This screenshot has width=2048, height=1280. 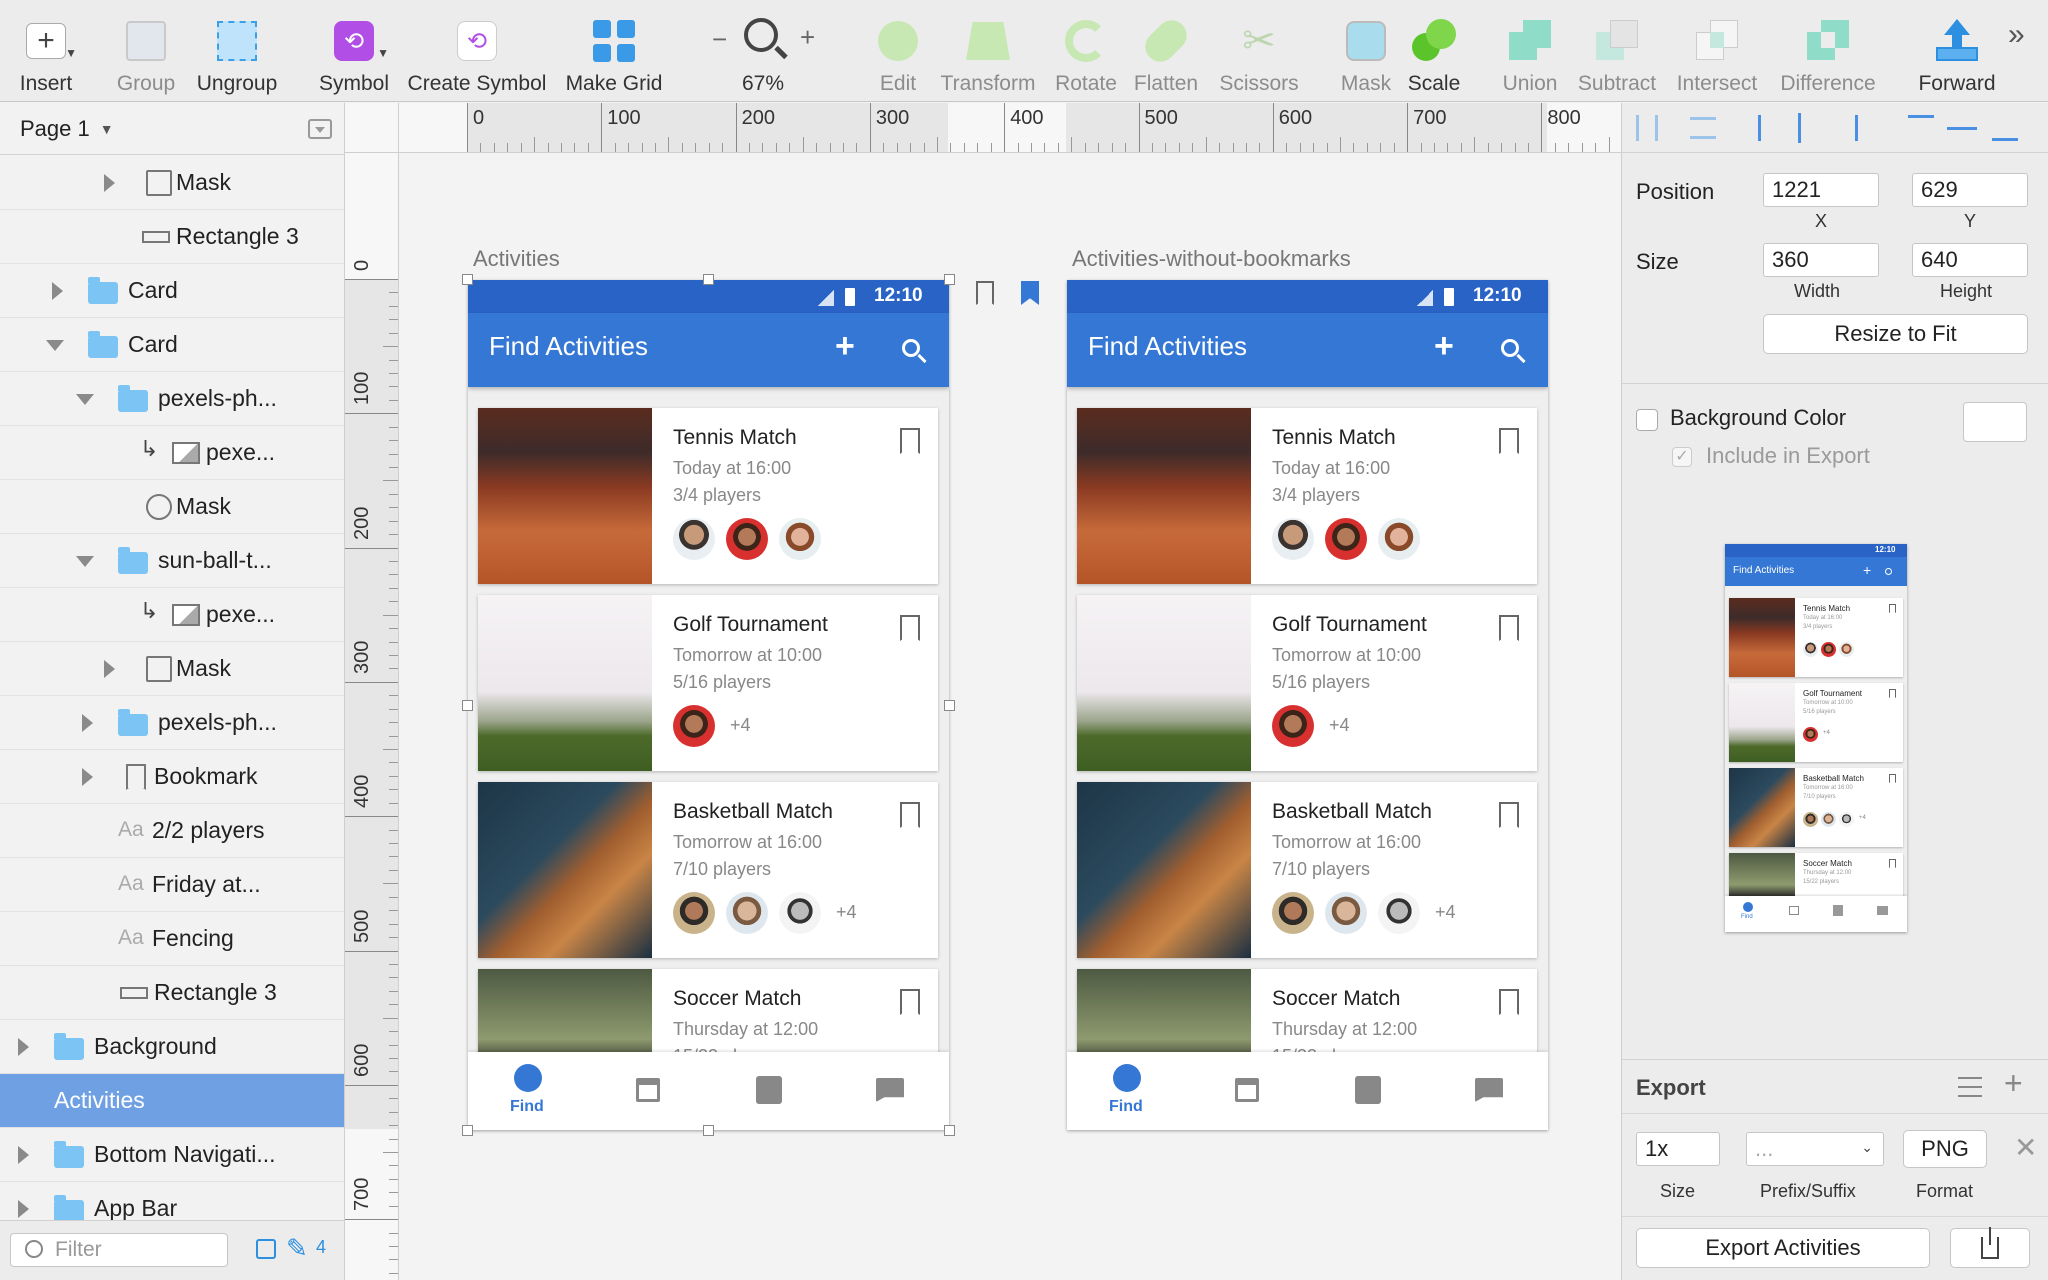 I want to click on background-color-checkbox, so click(x=1647, y=420).